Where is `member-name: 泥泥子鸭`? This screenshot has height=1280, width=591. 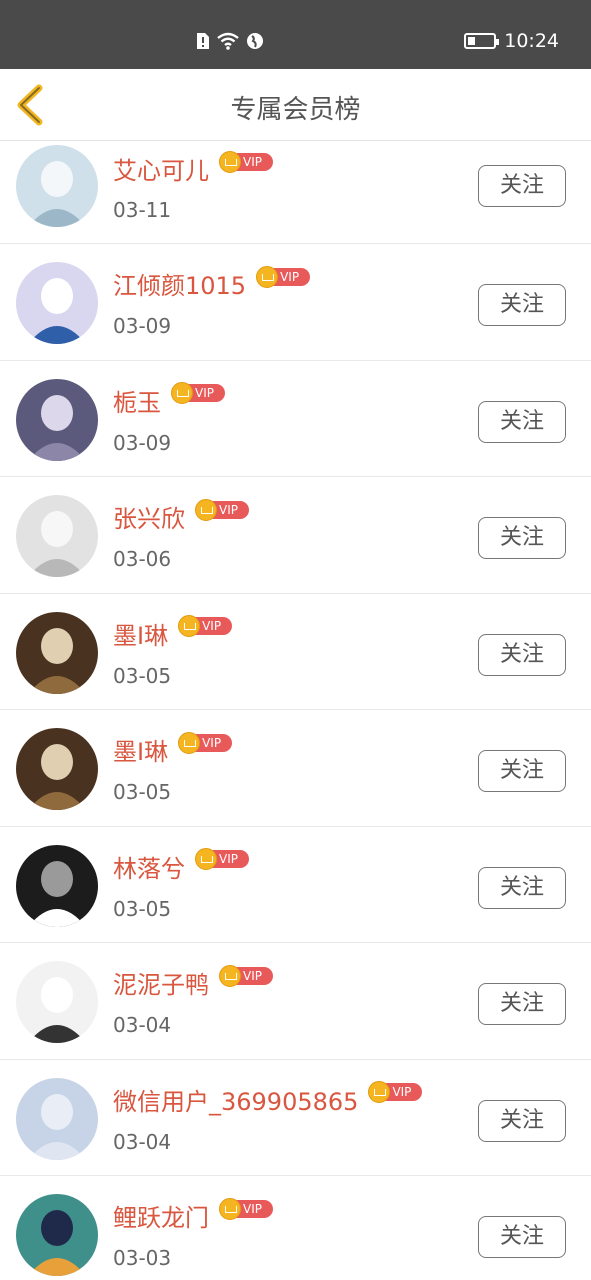
member-name: 泥泥子鸭 is located at coordinates (161, 982).